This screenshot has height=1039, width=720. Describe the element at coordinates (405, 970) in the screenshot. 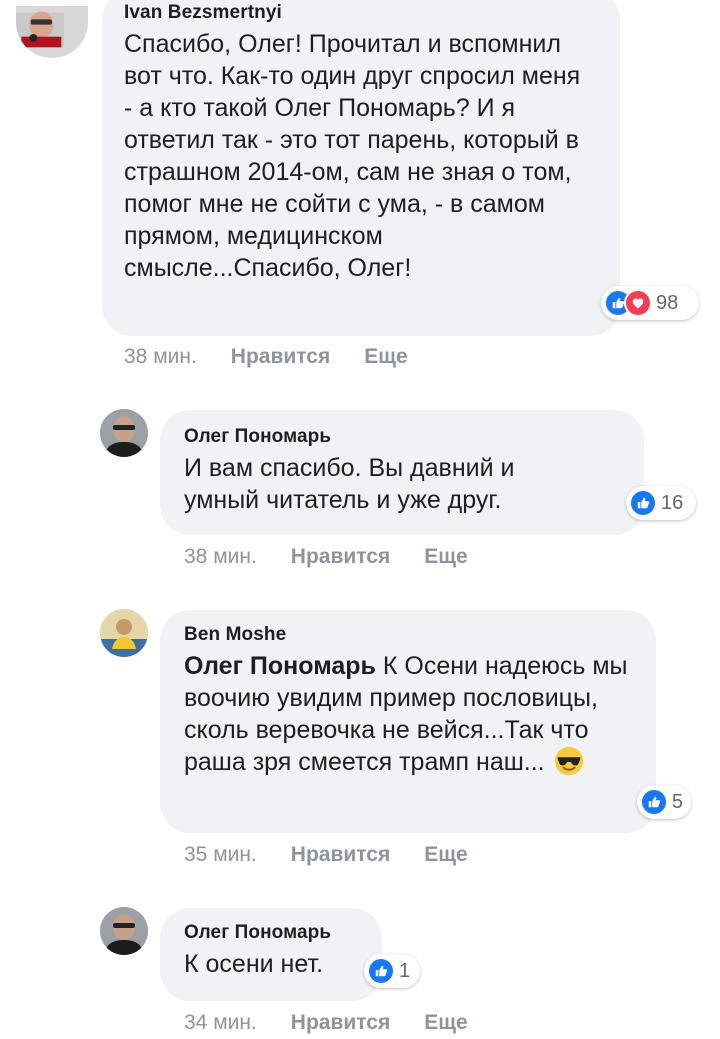

I see `reaction-count: 1` at that location.